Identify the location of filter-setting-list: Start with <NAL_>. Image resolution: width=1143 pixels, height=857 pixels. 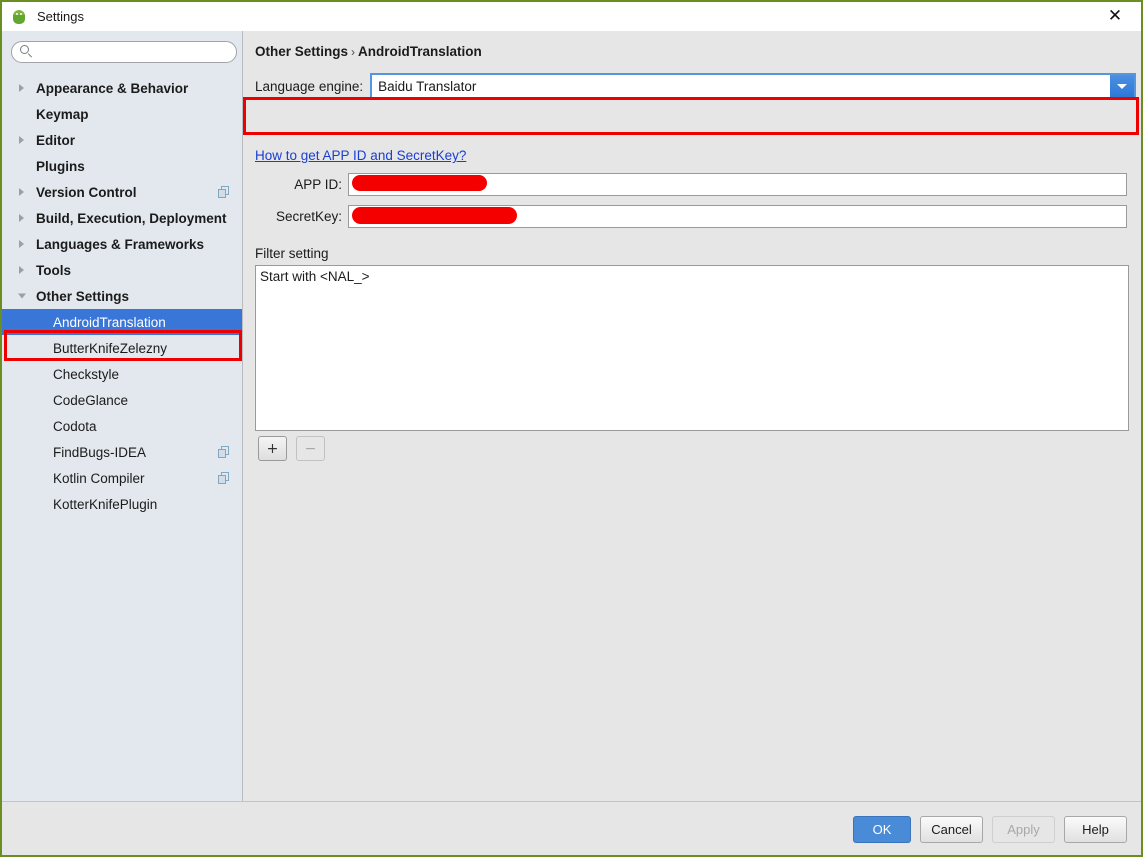
(692, 348).